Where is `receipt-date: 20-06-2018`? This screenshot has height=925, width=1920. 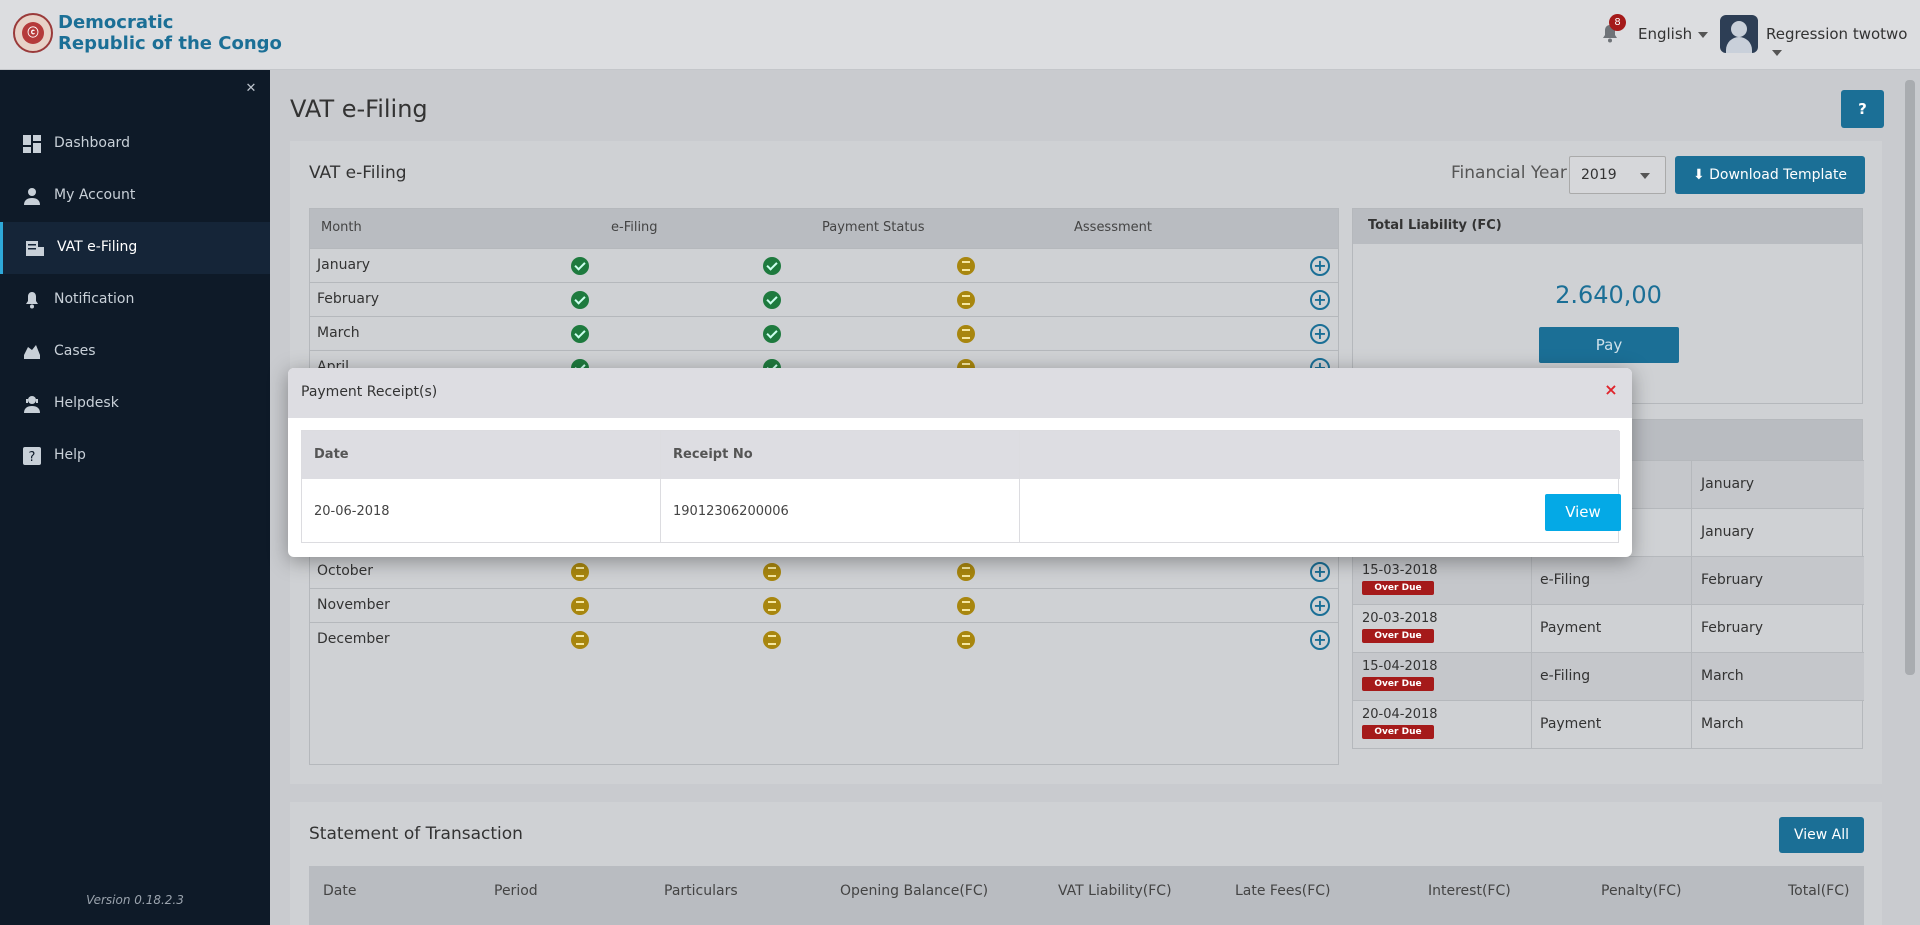
receipt-date: 20-06-2018 is located at coordinates (352, 511).